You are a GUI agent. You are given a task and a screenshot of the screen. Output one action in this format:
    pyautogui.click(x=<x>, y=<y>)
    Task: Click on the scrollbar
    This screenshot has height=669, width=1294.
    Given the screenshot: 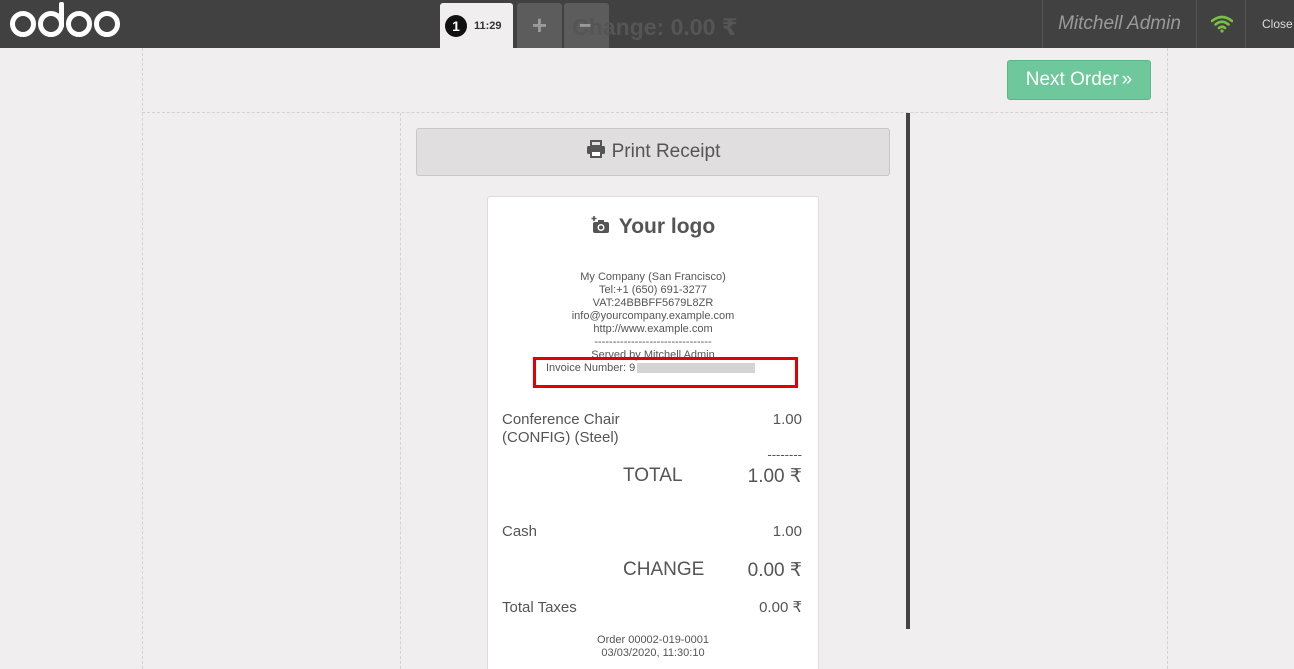 What is the action you would take?
    pyautogui.click(x=908, y=371)
    